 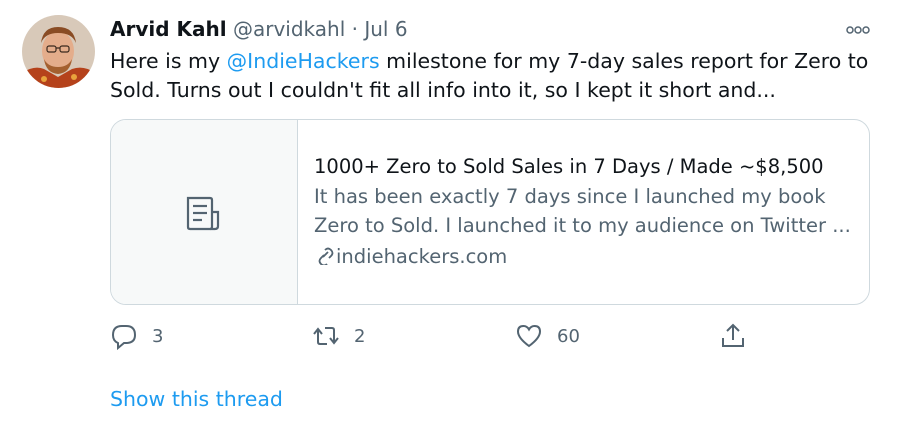 What do you see at coordinates (150, 337) in the screenshot?
I see `reply-button: 3` at bounding box center [150, 337].